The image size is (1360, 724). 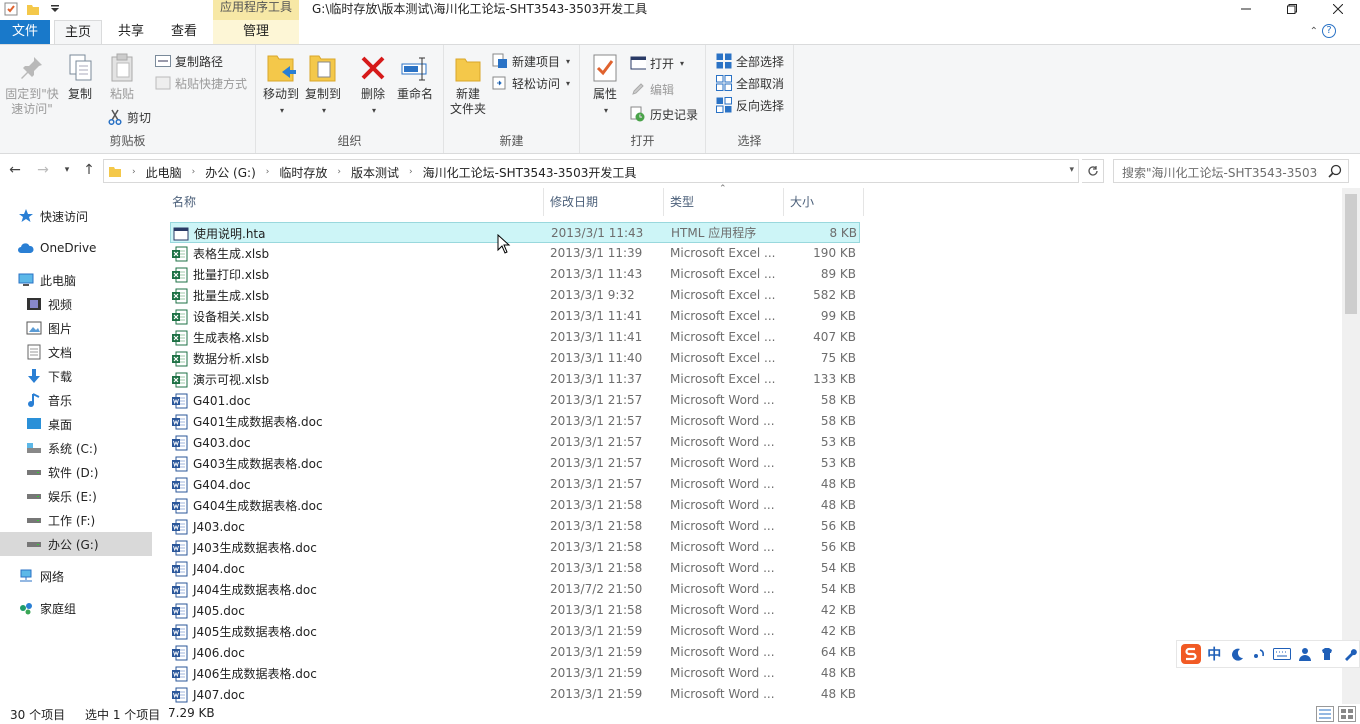 What do you see at coordinates (1282, 654) in the screenshot?
I see `keyboard-icon` at bounding box center [1282, 654].